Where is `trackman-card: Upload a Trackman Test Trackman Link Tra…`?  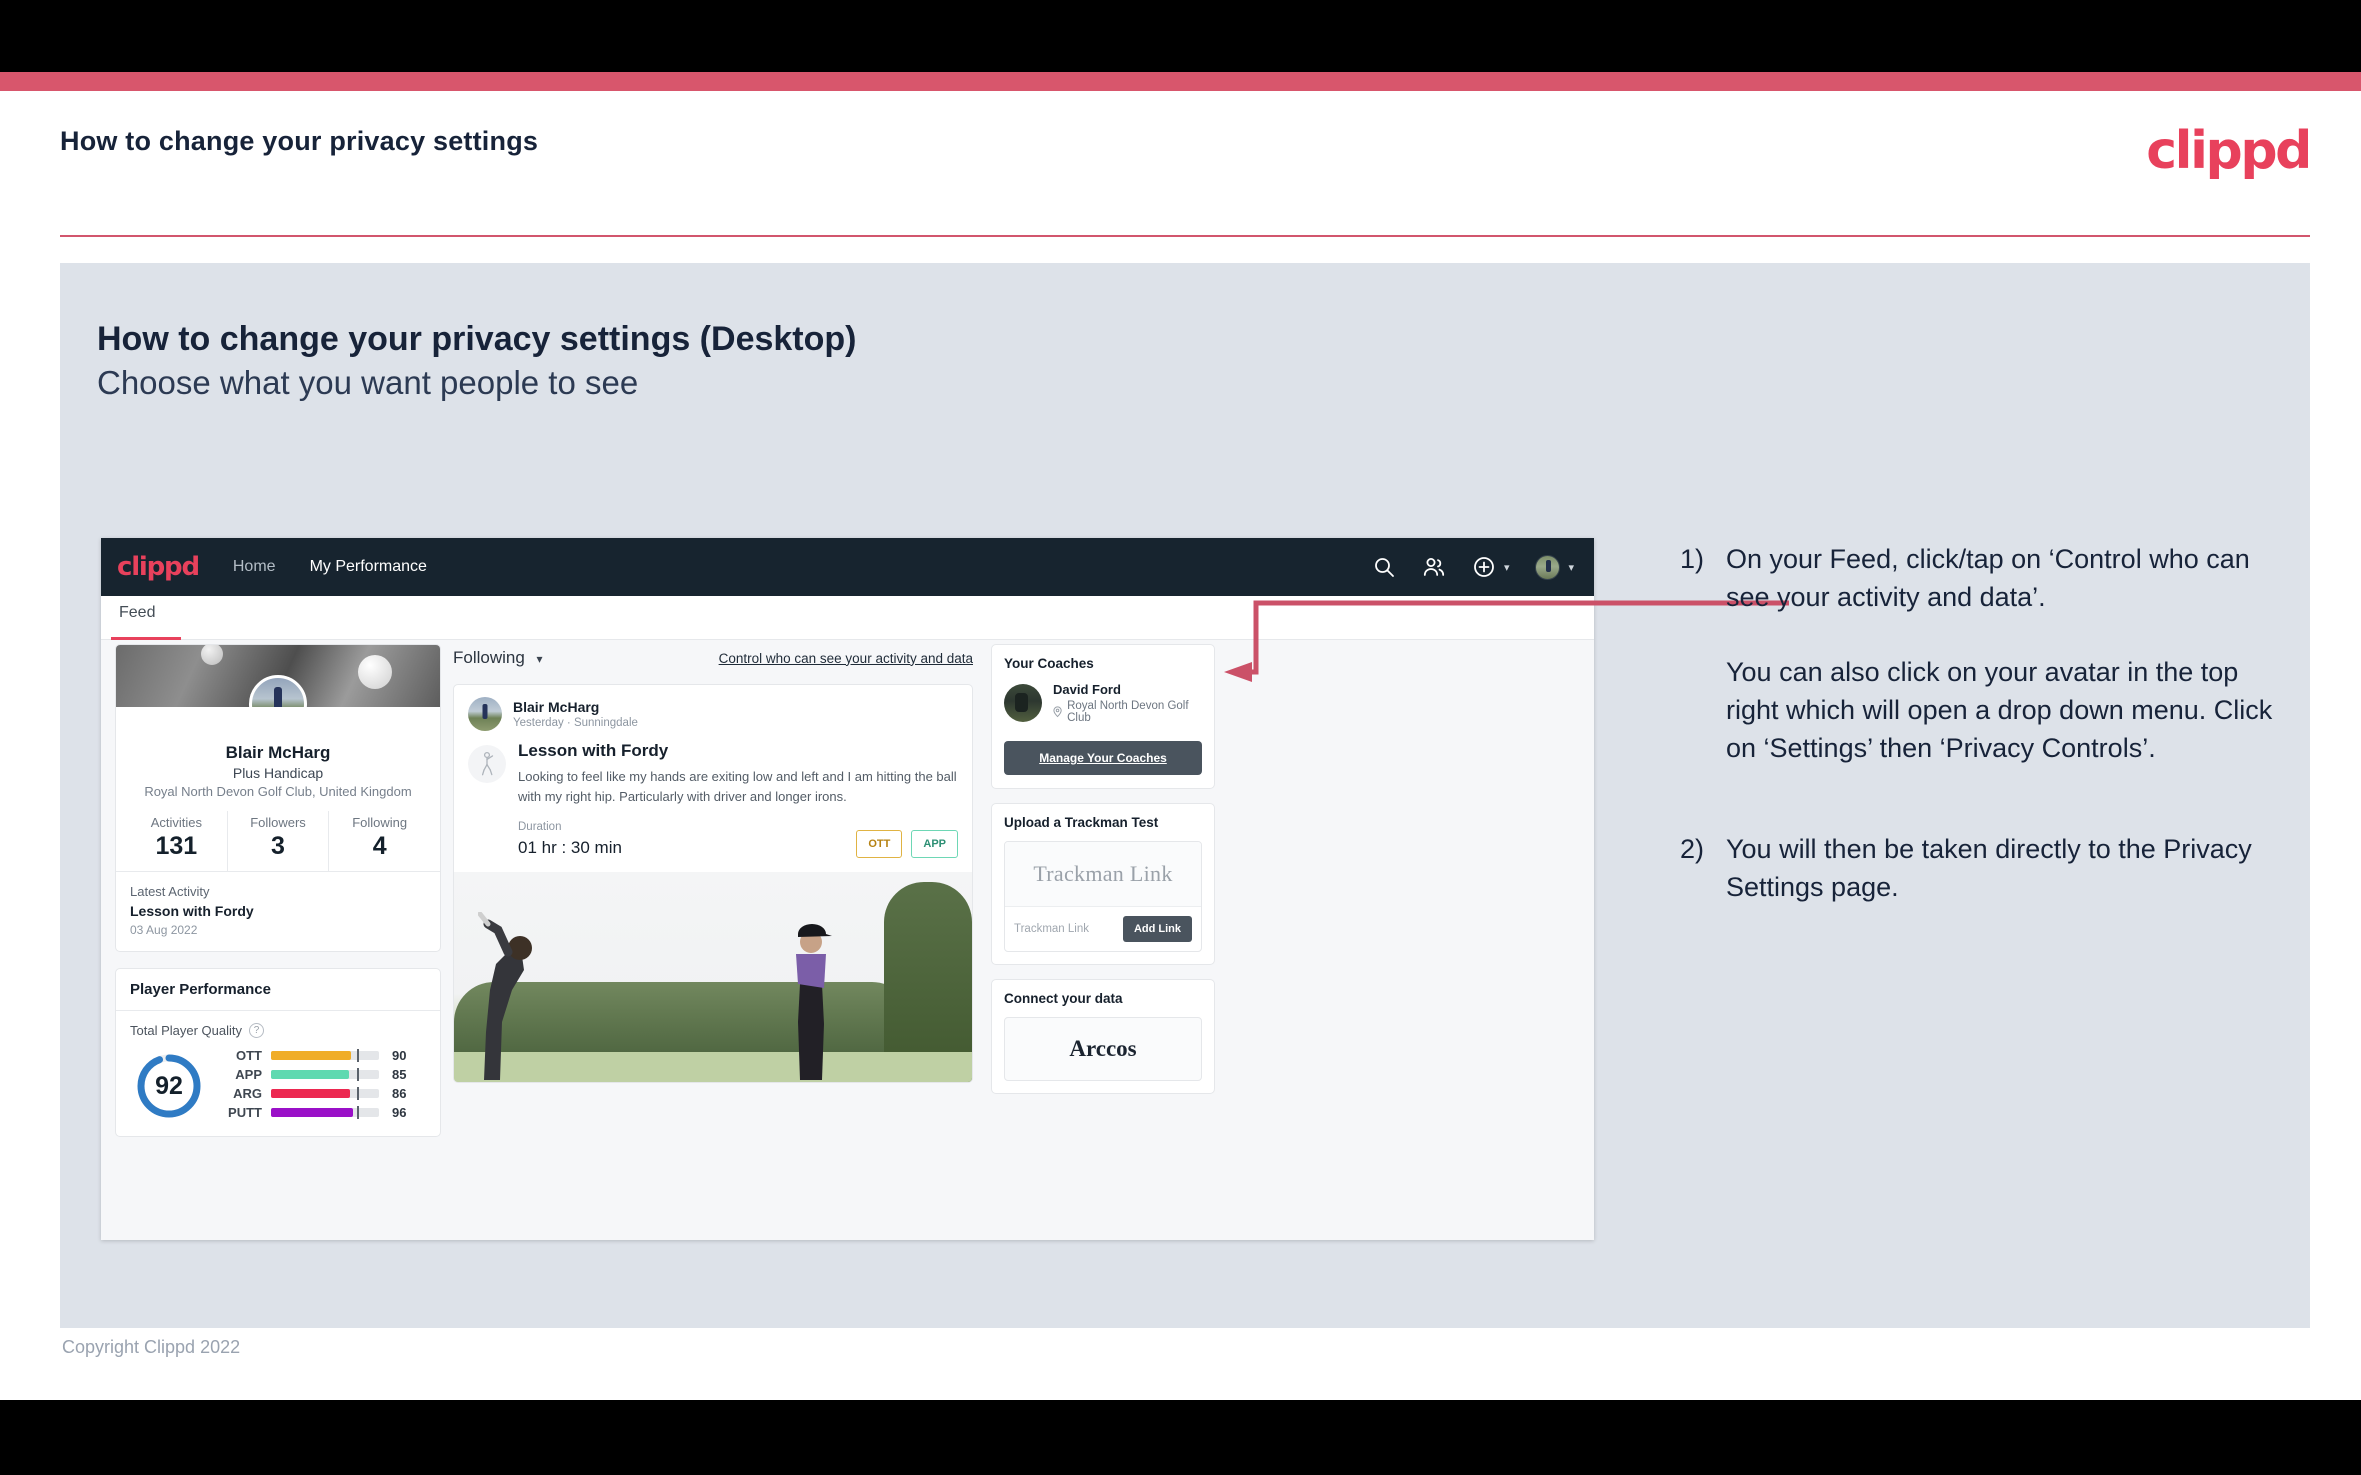 trackman-card: Upload a Trackman Test Trackman Link Tra… is located at coordinates (1103, 884).